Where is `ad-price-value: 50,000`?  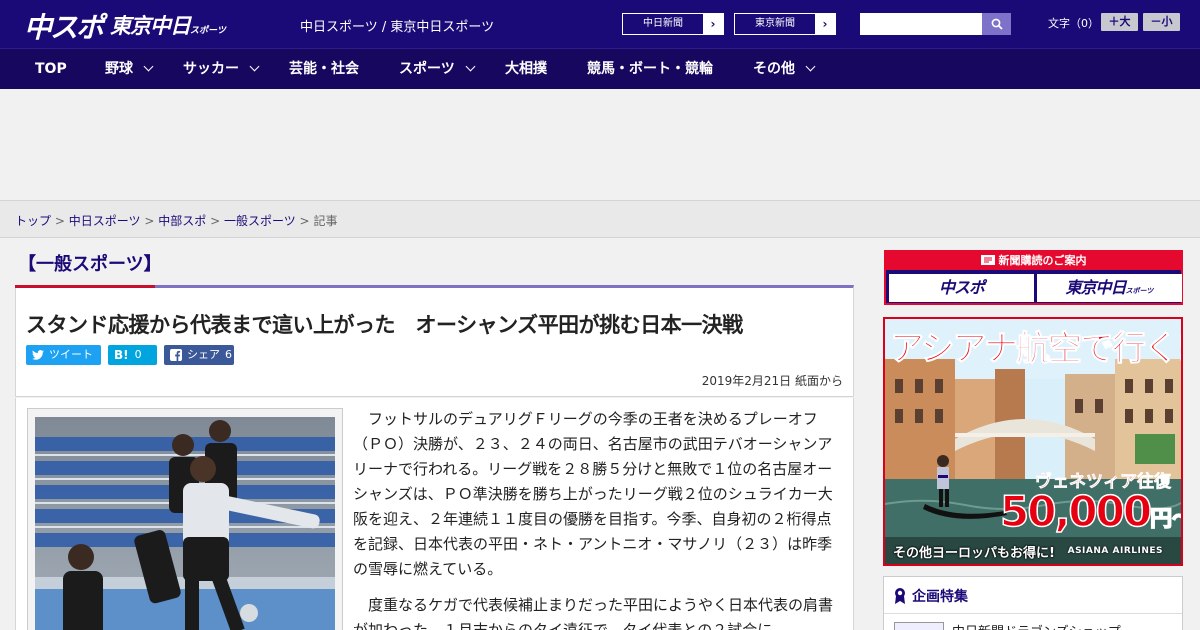
ad-price-value: 50,000 is located at coordinates (1076, 511).